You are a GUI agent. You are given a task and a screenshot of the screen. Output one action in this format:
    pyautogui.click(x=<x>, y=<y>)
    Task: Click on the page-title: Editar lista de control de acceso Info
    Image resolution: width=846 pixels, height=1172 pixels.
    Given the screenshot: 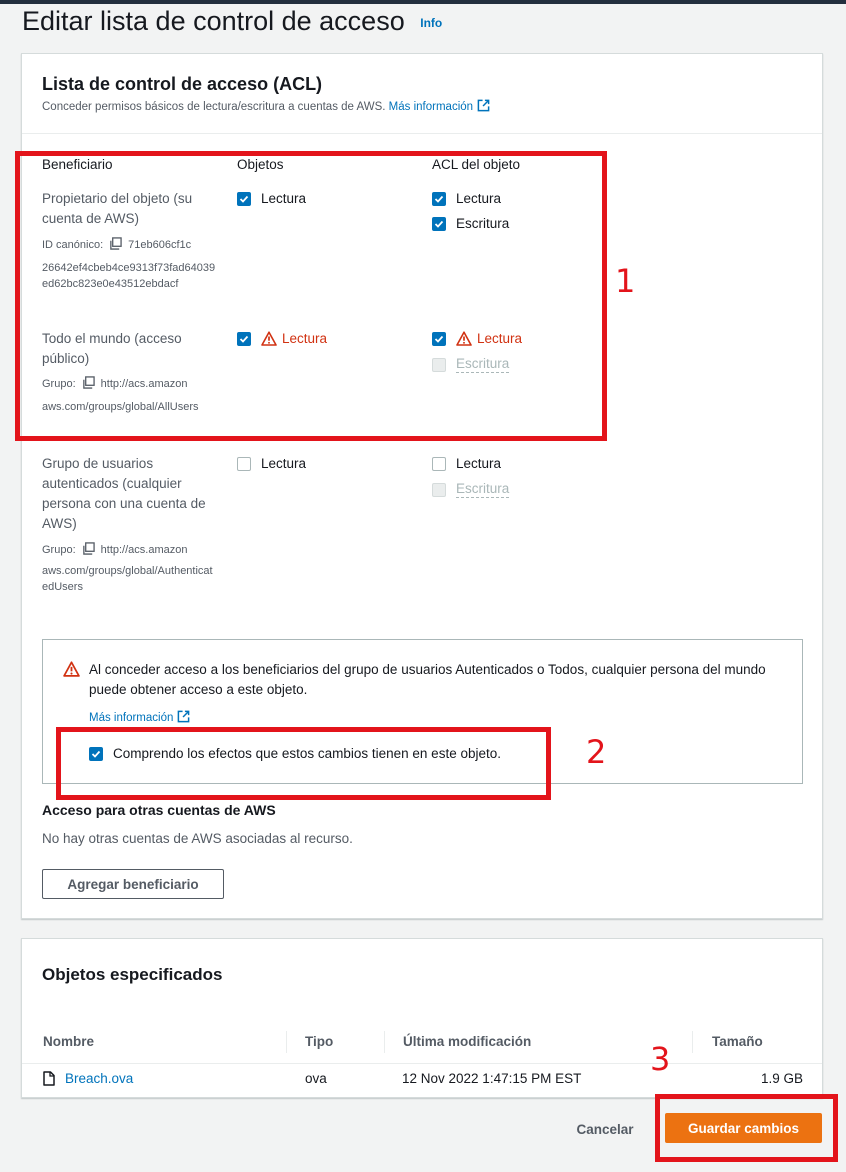 What is the action you would take?
    pyautogui.click(x=232, y=21)
    